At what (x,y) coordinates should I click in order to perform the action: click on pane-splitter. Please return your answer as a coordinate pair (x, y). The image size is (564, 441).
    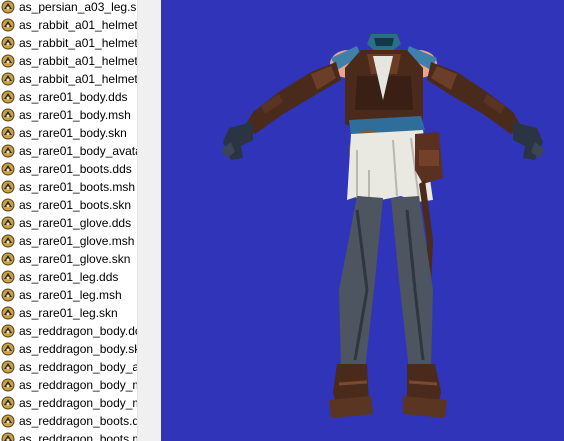
    Looking at the image, I should click on (149, 220).